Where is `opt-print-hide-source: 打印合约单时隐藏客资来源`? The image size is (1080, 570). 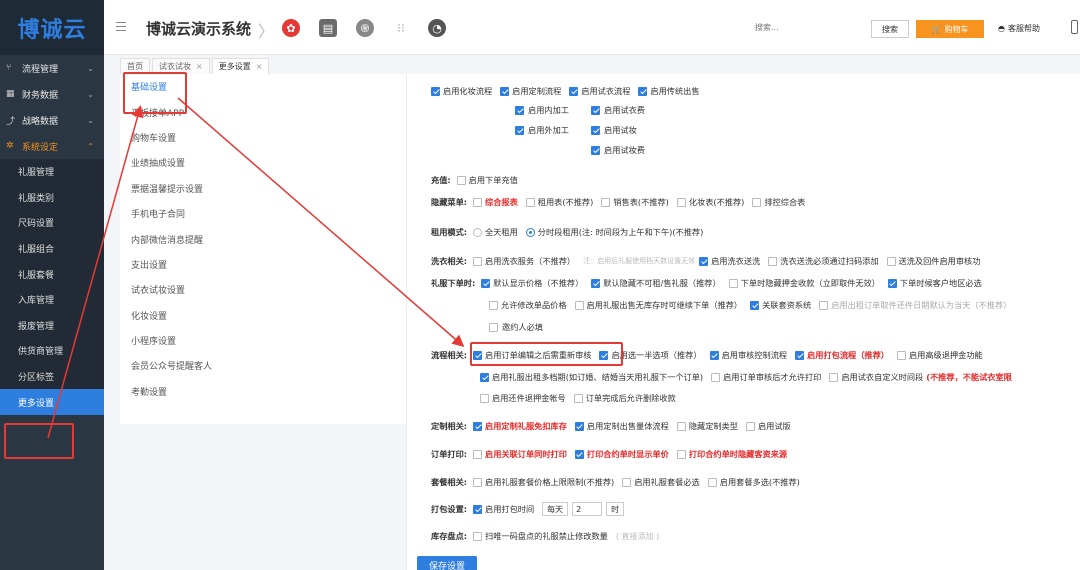
opt-print-hide-source: 打印合约单时隐藏客资来源 is located at coordinates (731, 454).